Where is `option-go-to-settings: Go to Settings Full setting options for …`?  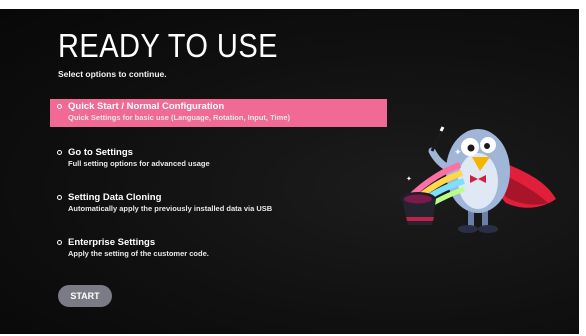
option-go-to-settings: Go to Settings Full setting options for … is located at coordinates (218, 159).